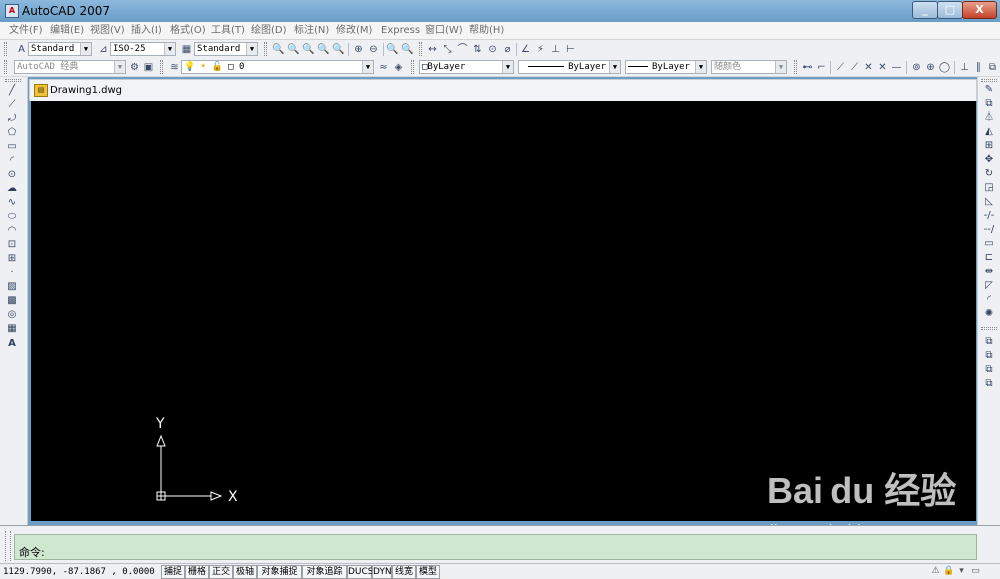 The height and width of the screenshot is (579, 1000). I want to click on ellipse-icon: ⬭, so click(12, 216).